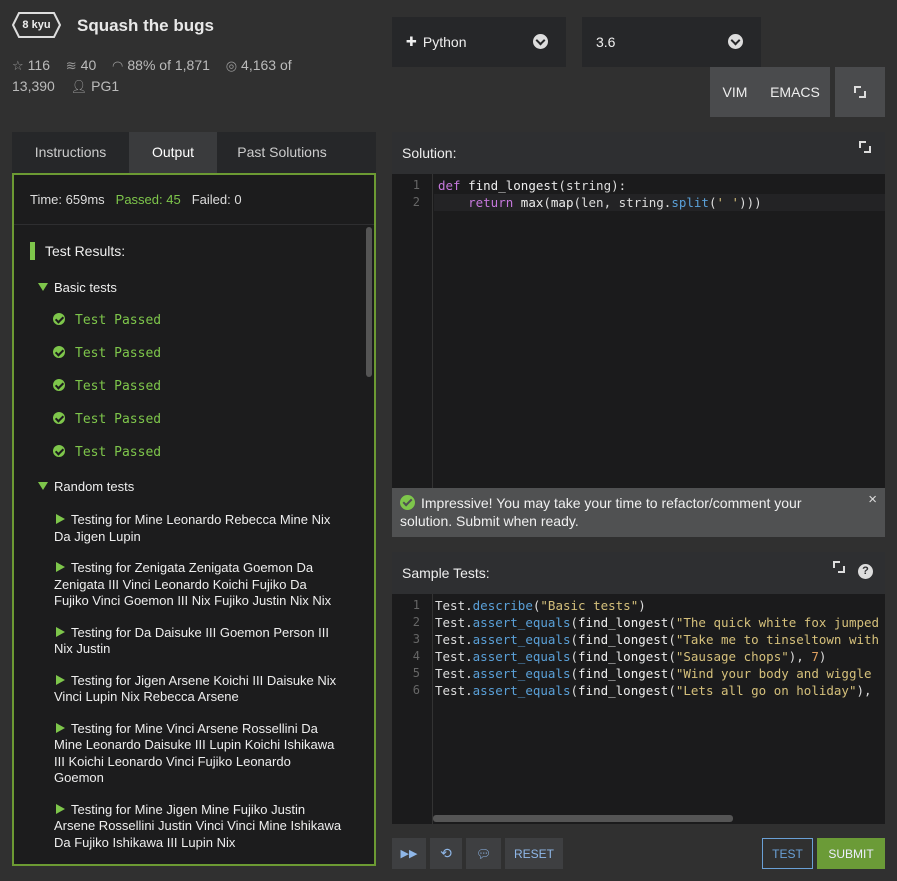  I want to click on line-number: 4, so click(416, 656).